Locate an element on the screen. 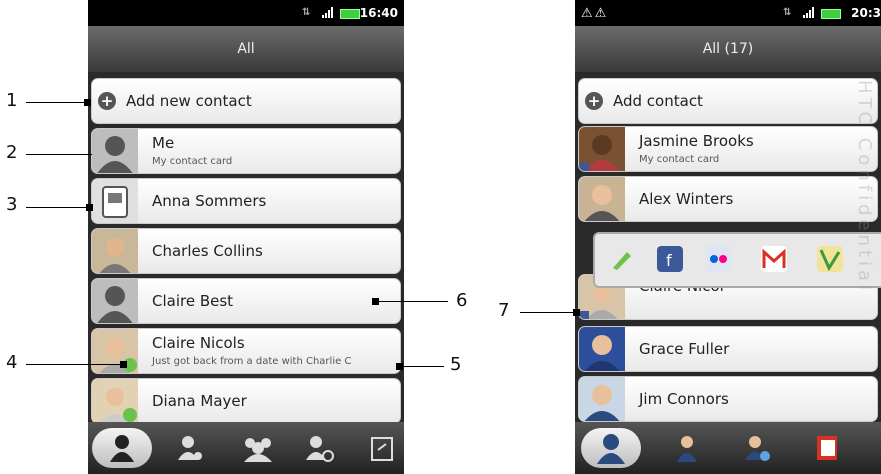 The height and width of the screenshot is (474, 881). tab-people is located at coordinates (611, 448).